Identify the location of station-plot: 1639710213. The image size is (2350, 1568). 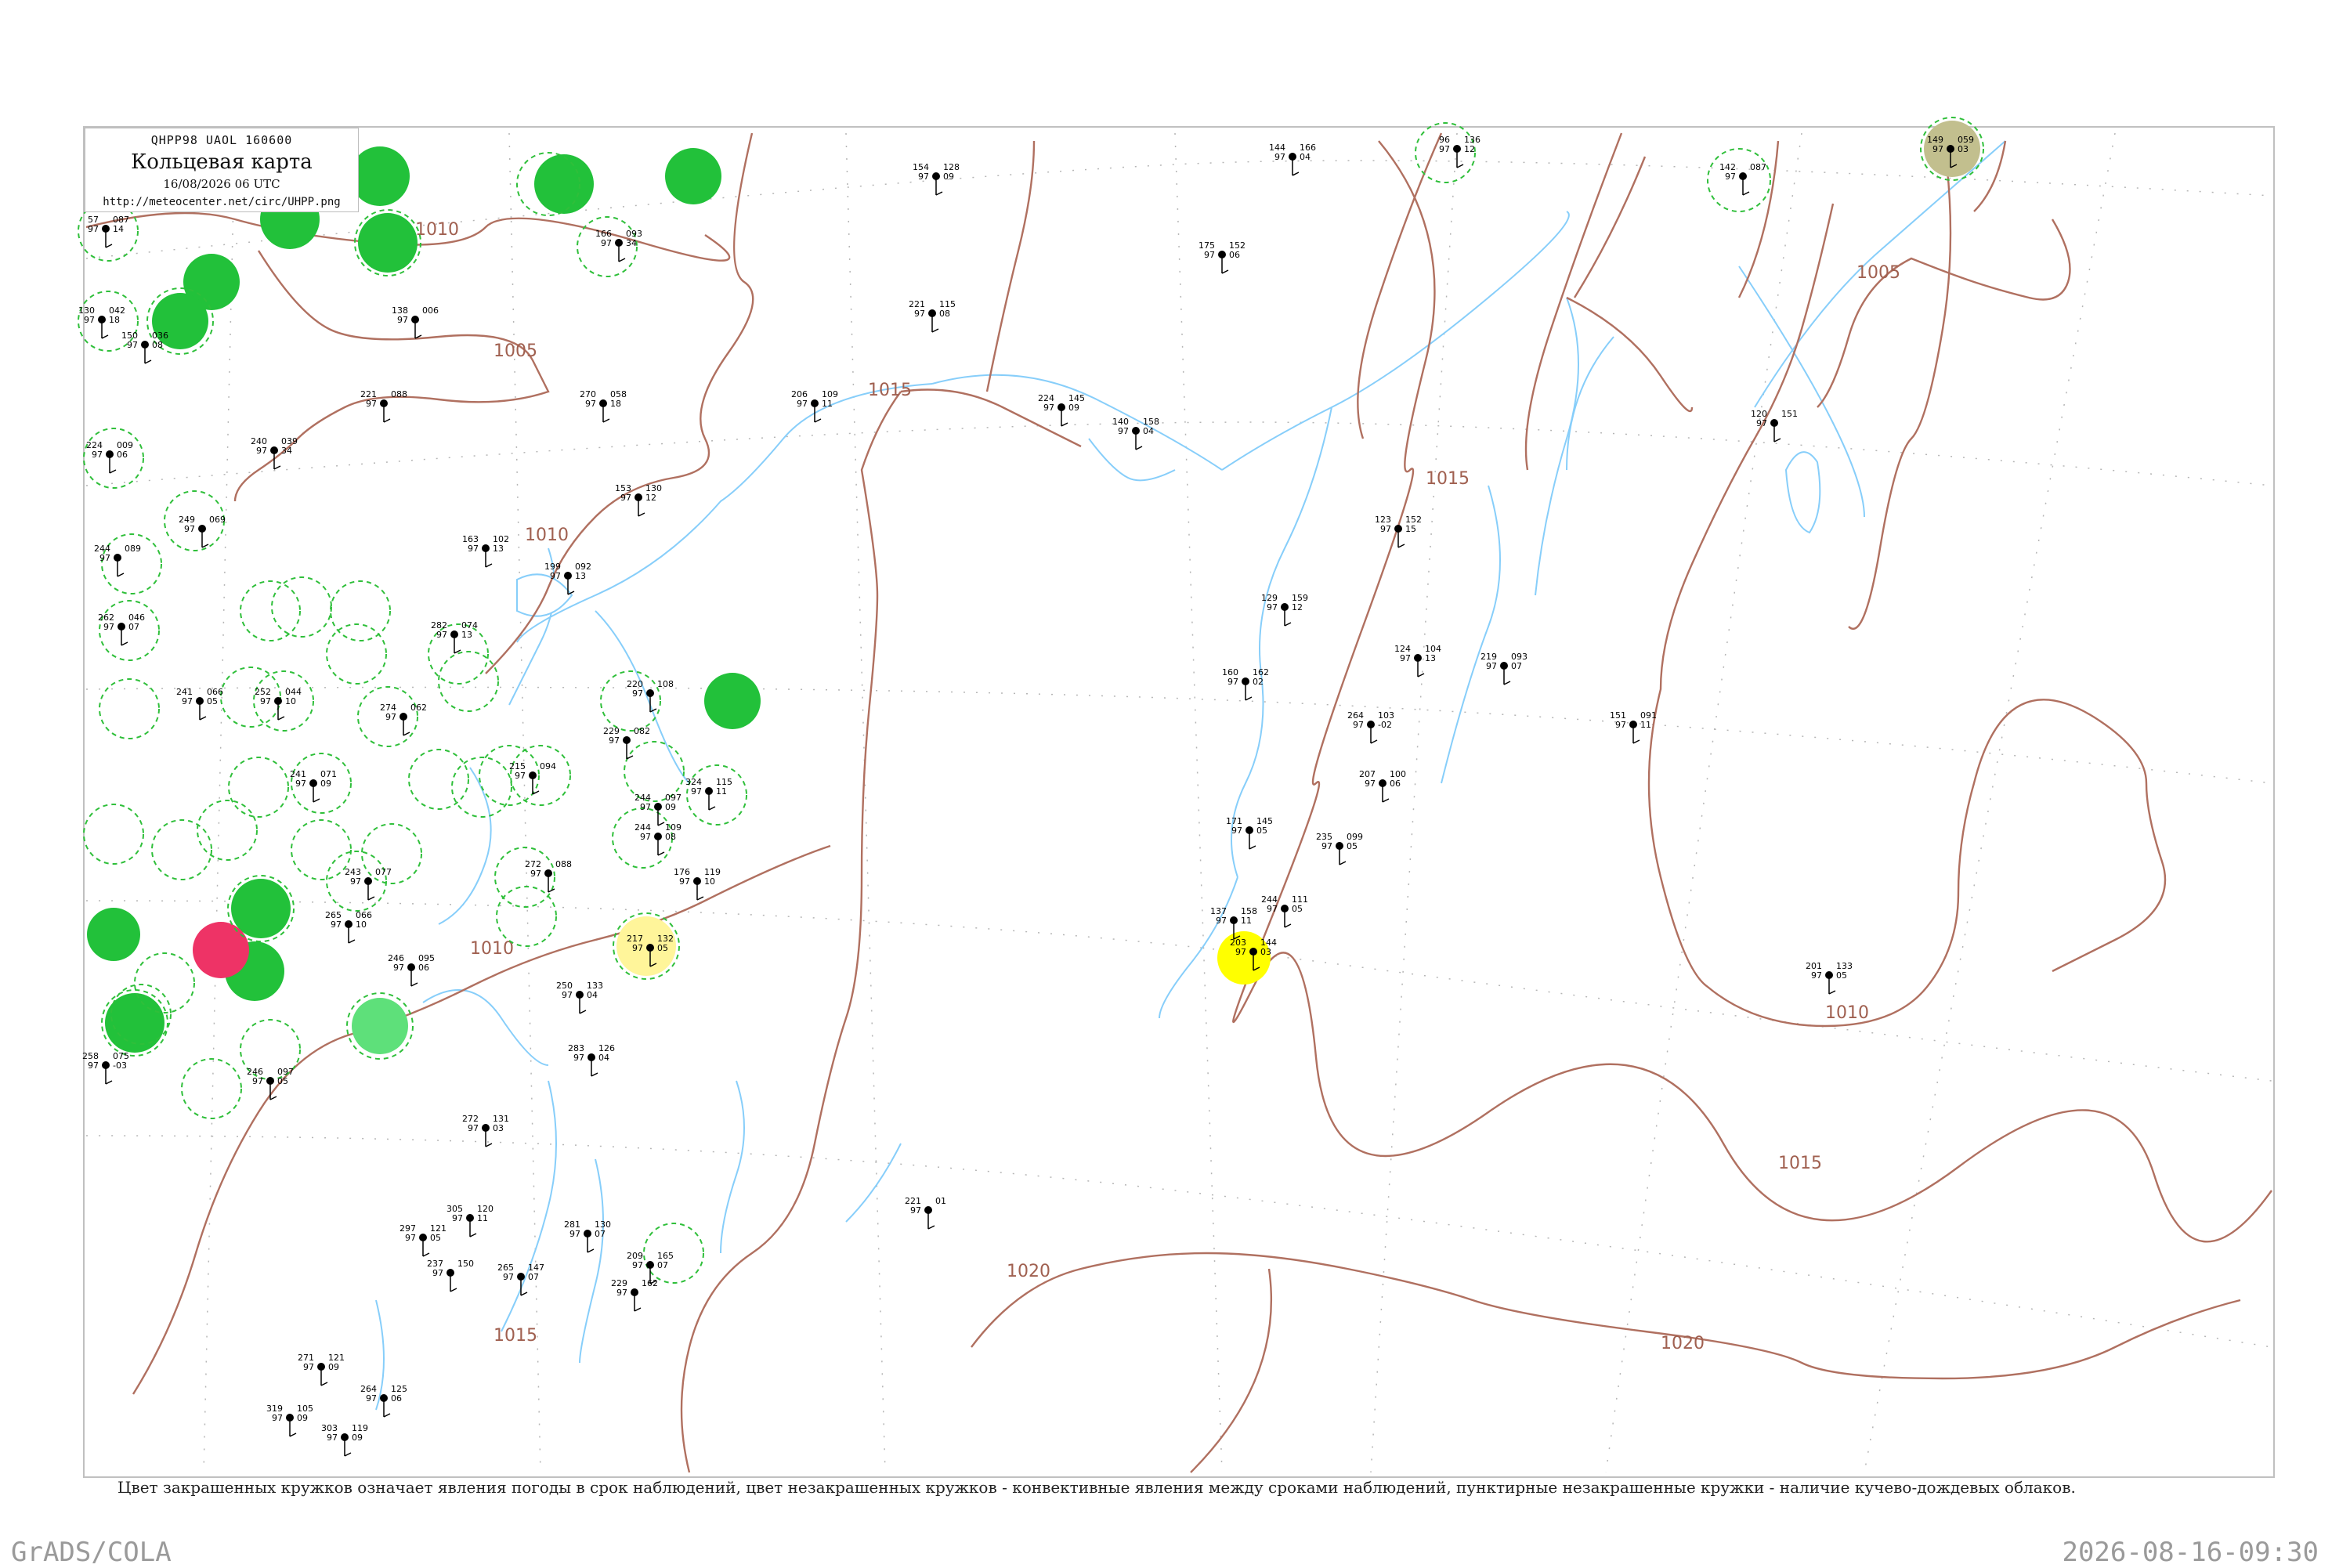
(485, 551).